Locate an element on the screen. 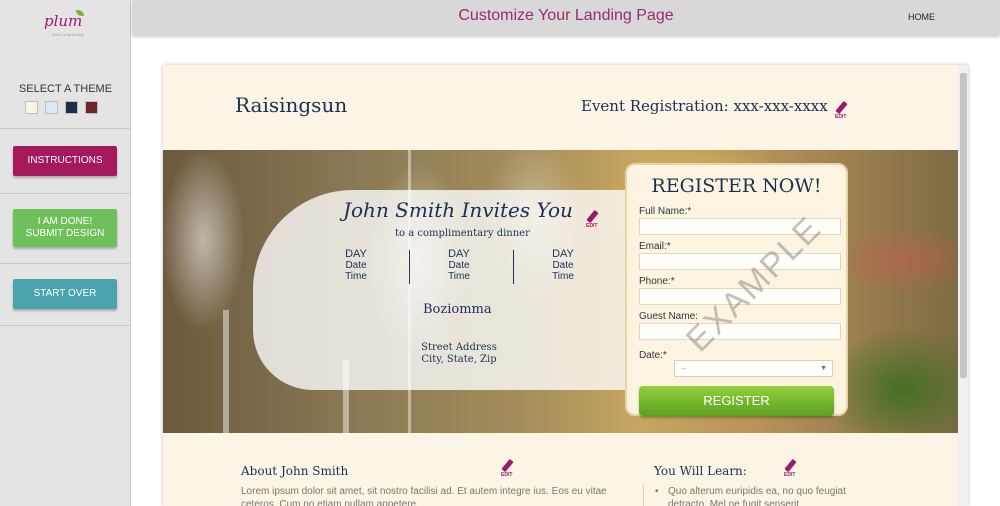  theme-swatch-cream is located at coordinates (31, 107).